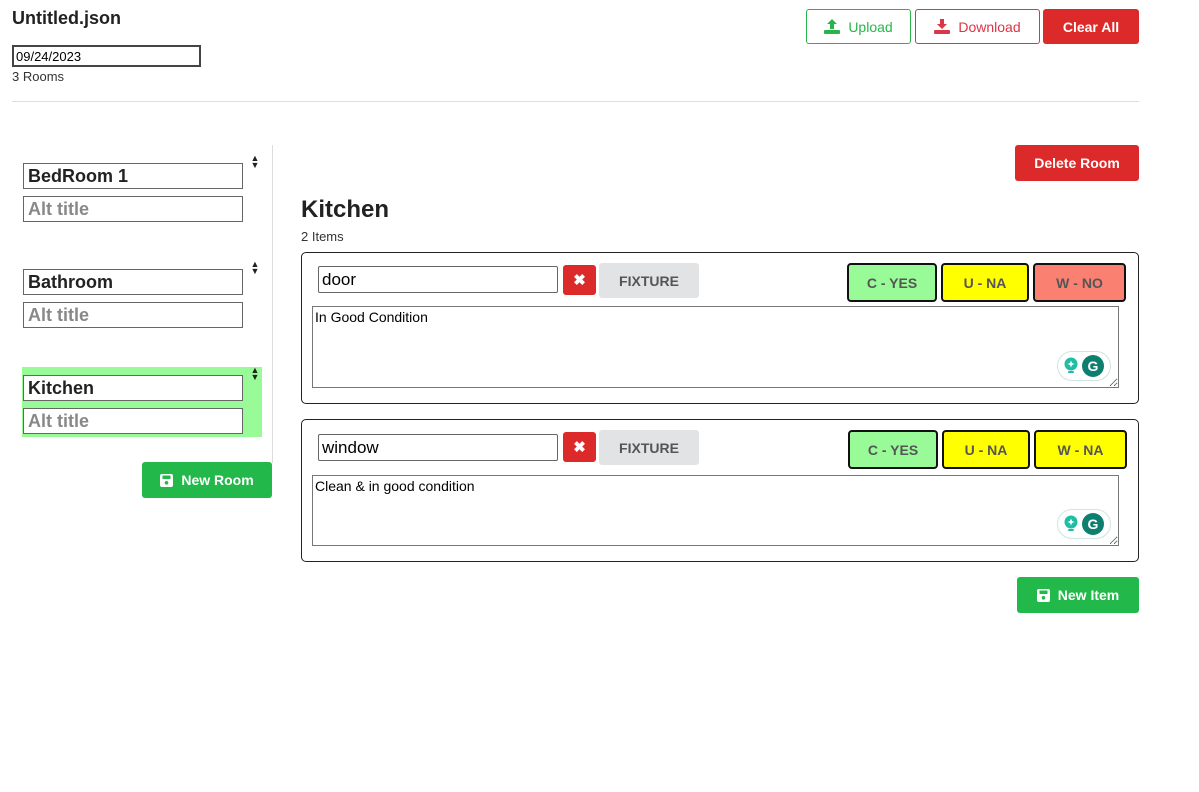 The height and width of the screenshot is (792, 1199). What do you see at coordinates (715, 510) in the screenshot?
I see `item-notes-textarea: Clean & in good condition` at bounding box center [715, 510].